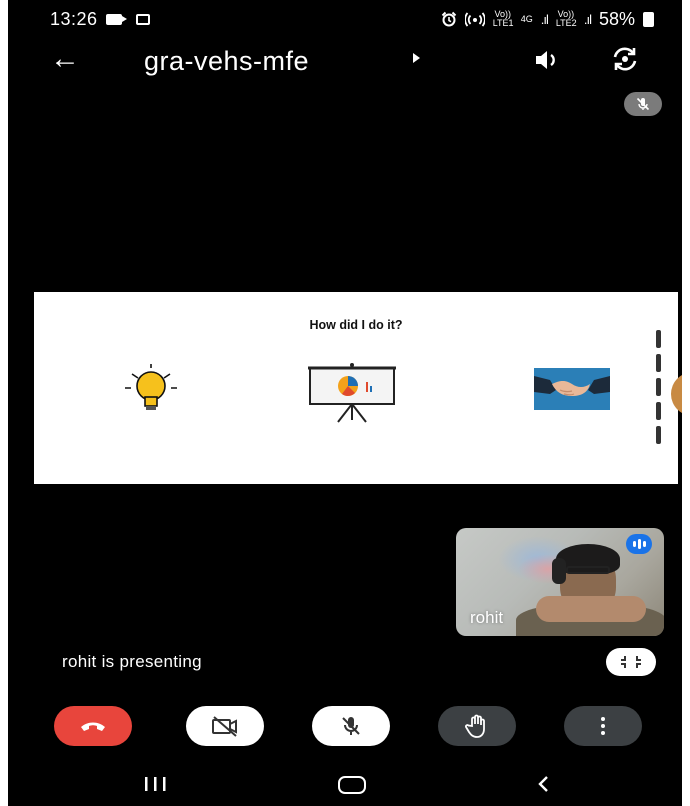 The width and height of the screenshot is (690, 806). What do you see at coordinates (648, 19) in the screenshot?
I see `battery-icon` at bounding box center [648, 19].